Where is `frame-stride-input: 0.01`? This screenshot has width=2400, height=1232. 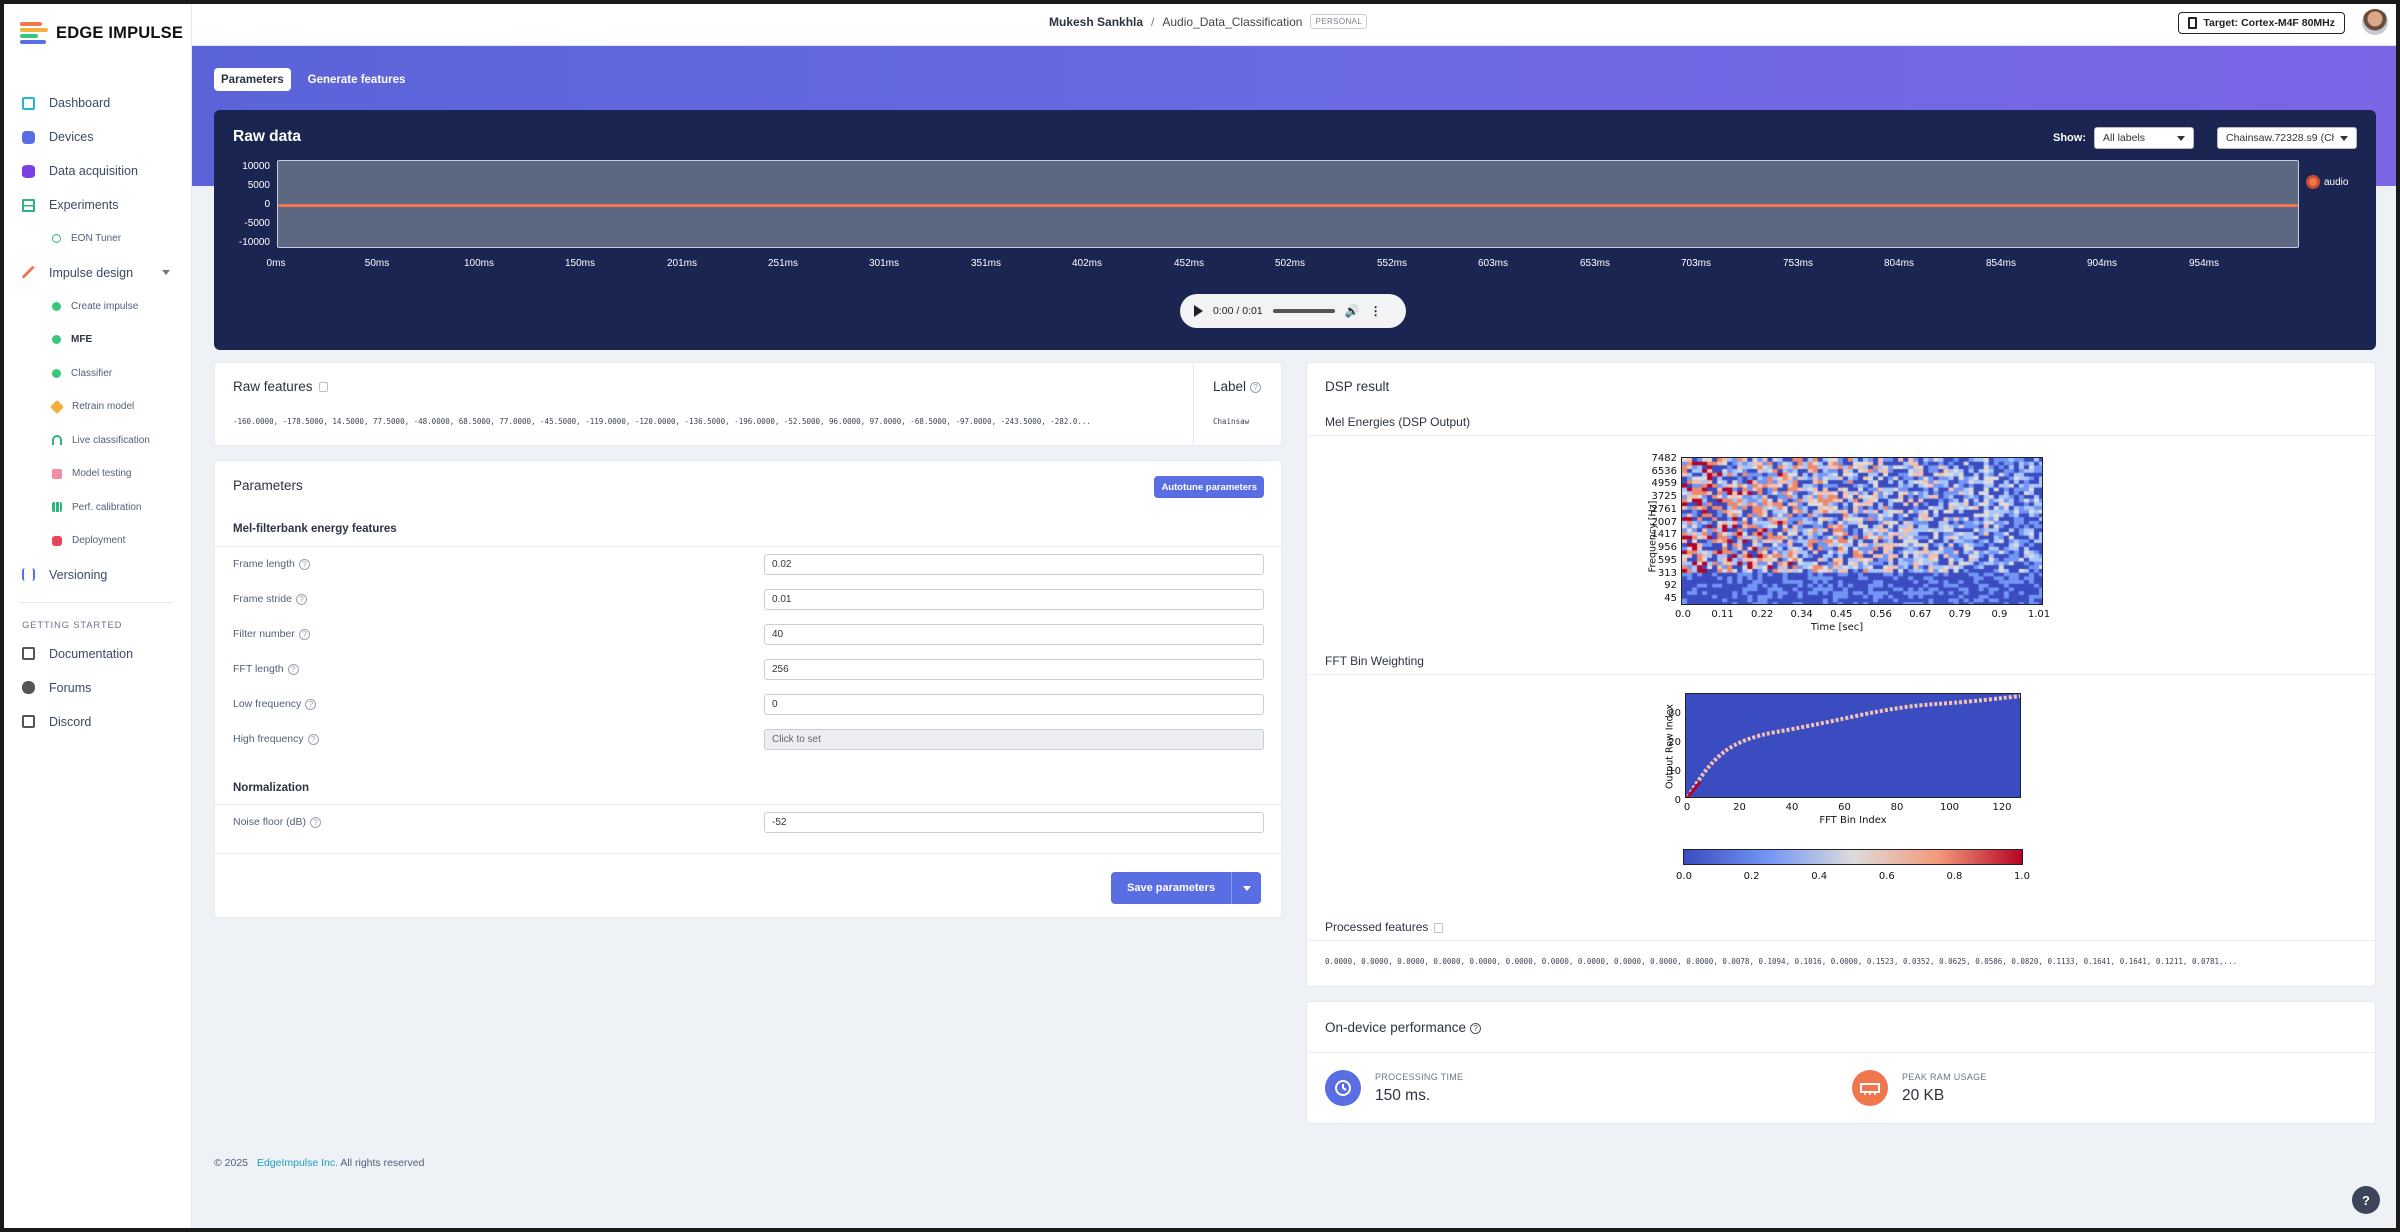
frame-stride-input: 0.01 is located at coordinates (1014, 599).